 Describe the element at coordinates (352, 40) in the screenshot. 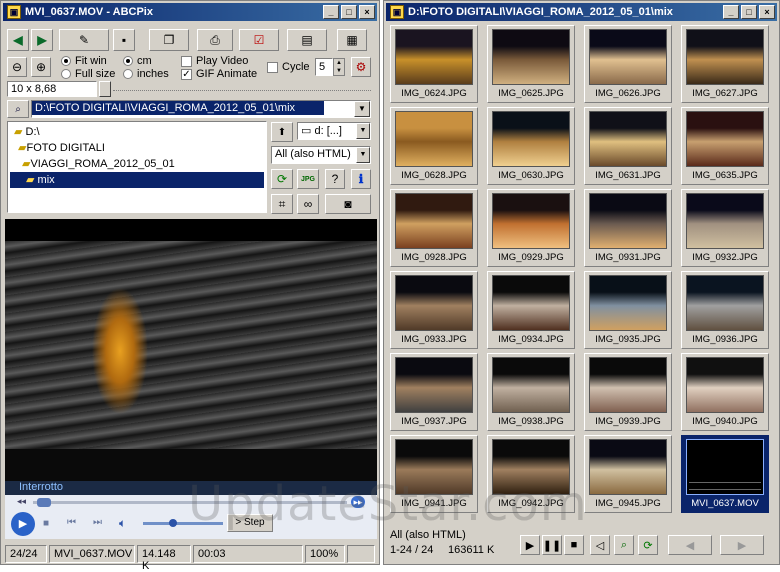

I see `grid-view-button: ▦` at that location.